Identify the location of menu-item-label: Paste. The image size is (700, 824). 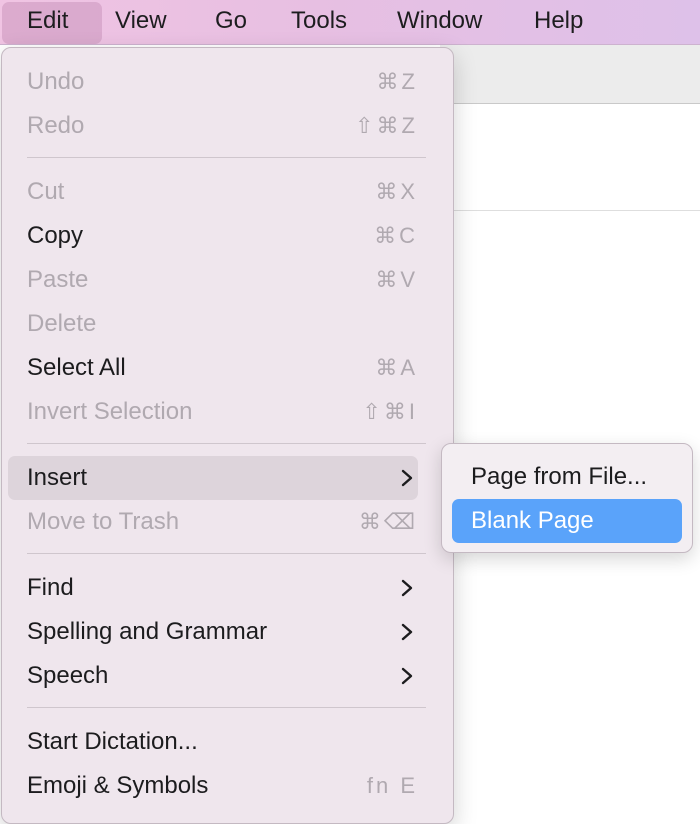
(58, 279).